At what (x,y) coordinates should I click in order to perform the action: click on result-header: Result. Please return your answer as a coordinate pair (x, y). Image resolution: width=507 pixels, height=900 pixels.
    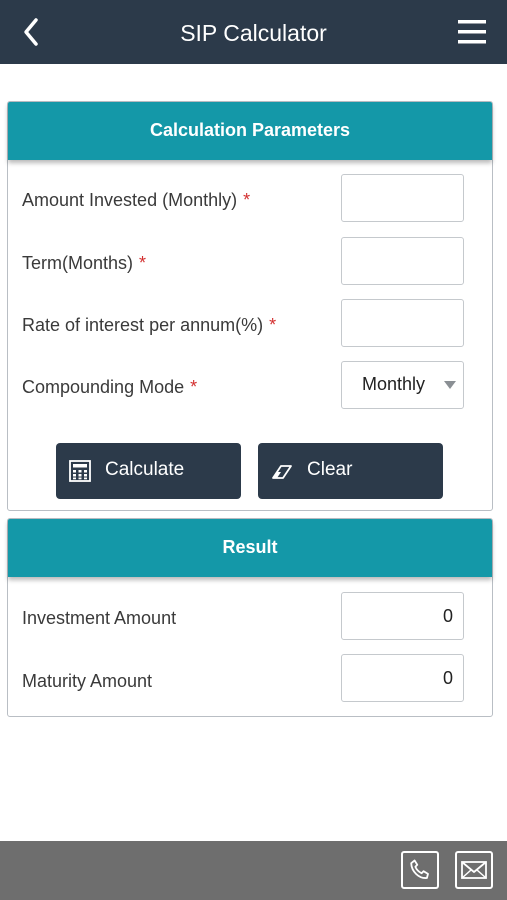
    Looking at the image, I should click on (250, 548).